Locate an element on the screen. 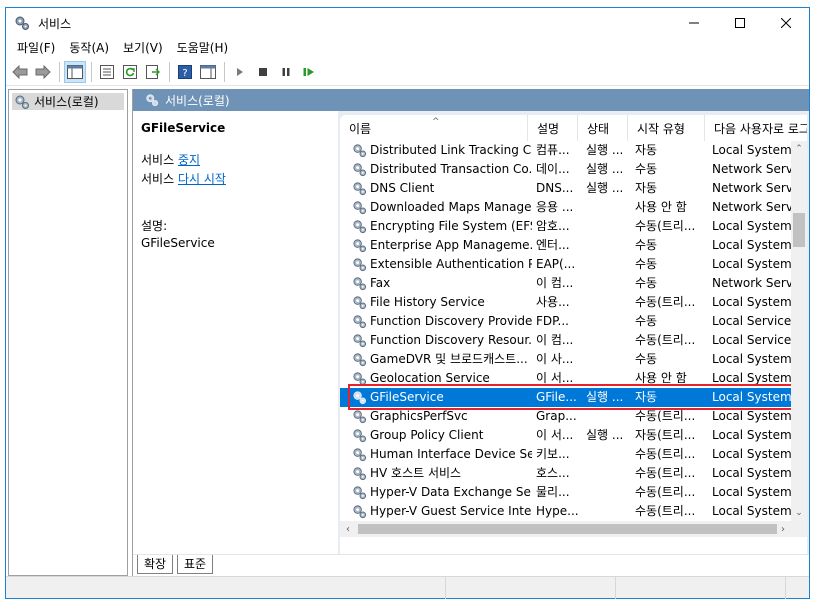  refresh-button is located at coordinates (130, 72).